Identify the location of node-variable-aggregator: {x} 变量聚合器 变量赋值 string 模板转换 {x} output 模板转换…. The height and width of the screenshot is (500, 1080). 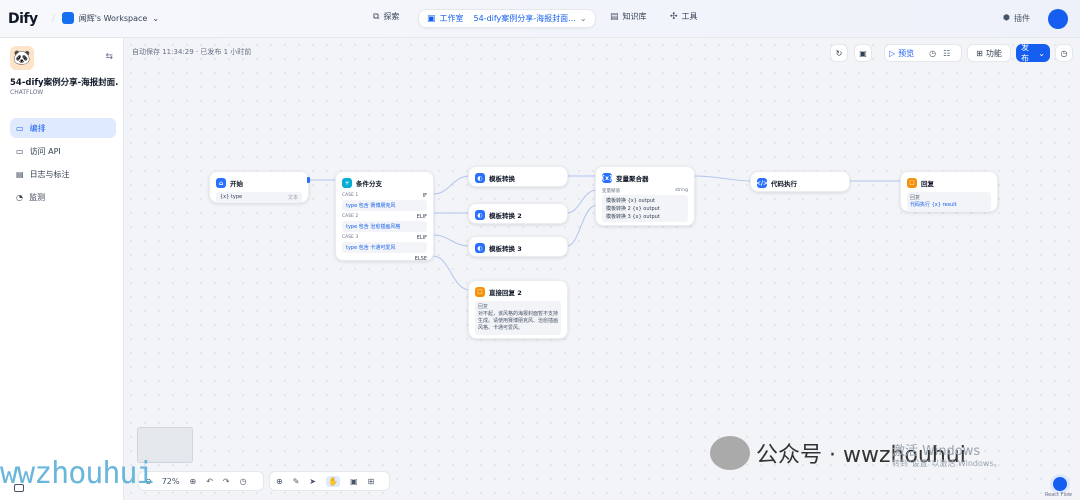
(645, 196).